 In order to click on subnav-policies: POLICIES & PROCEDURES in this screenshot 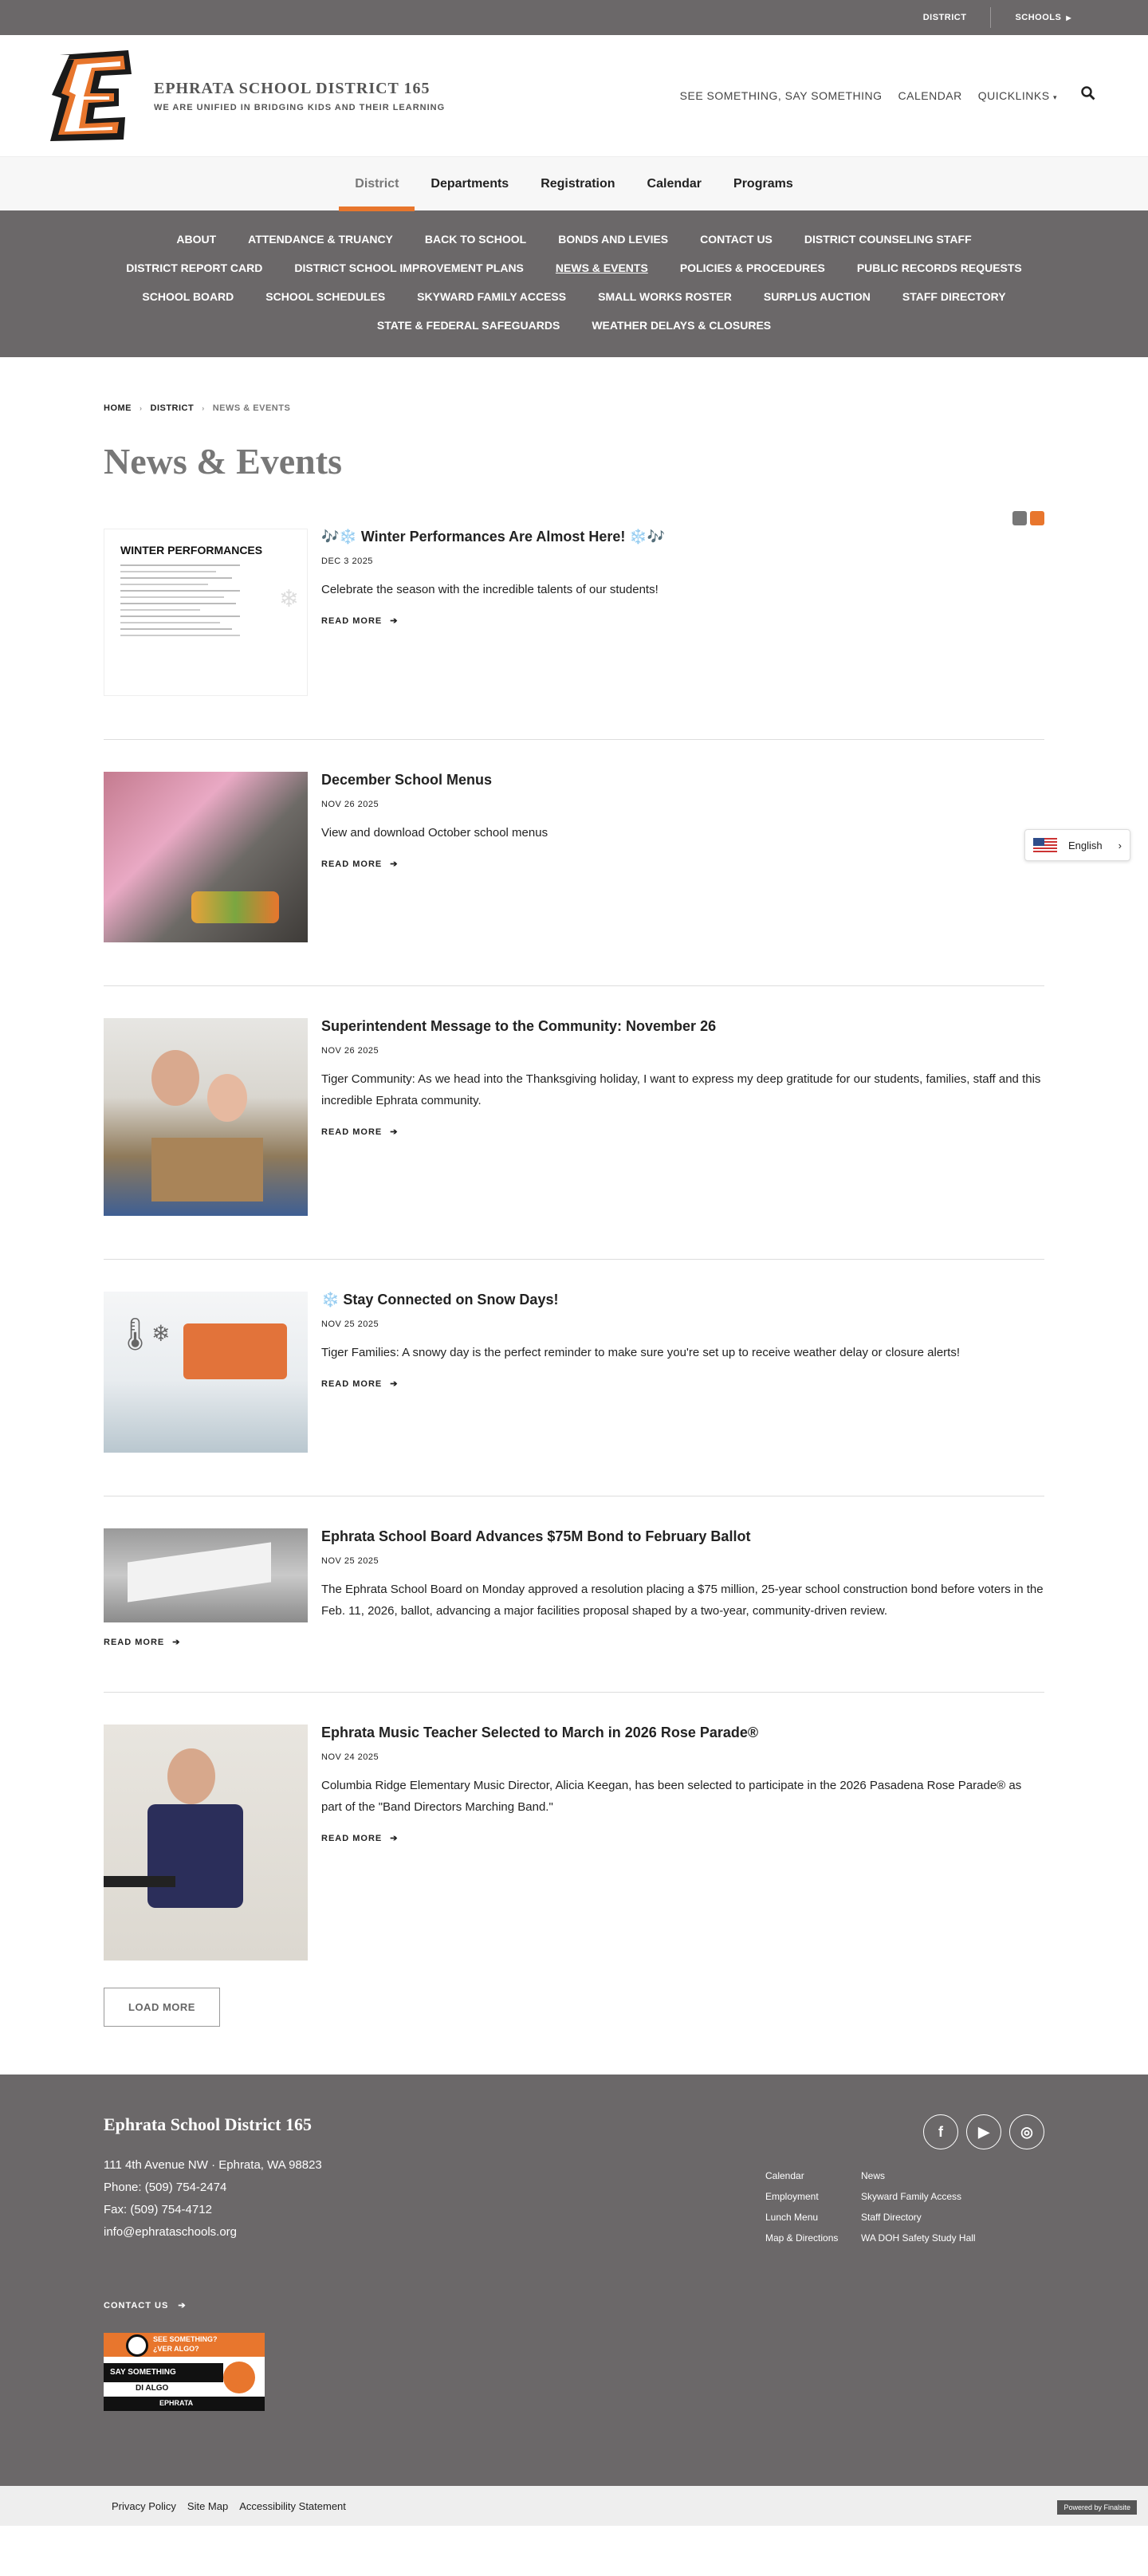, I will do `click(752, 268)`.